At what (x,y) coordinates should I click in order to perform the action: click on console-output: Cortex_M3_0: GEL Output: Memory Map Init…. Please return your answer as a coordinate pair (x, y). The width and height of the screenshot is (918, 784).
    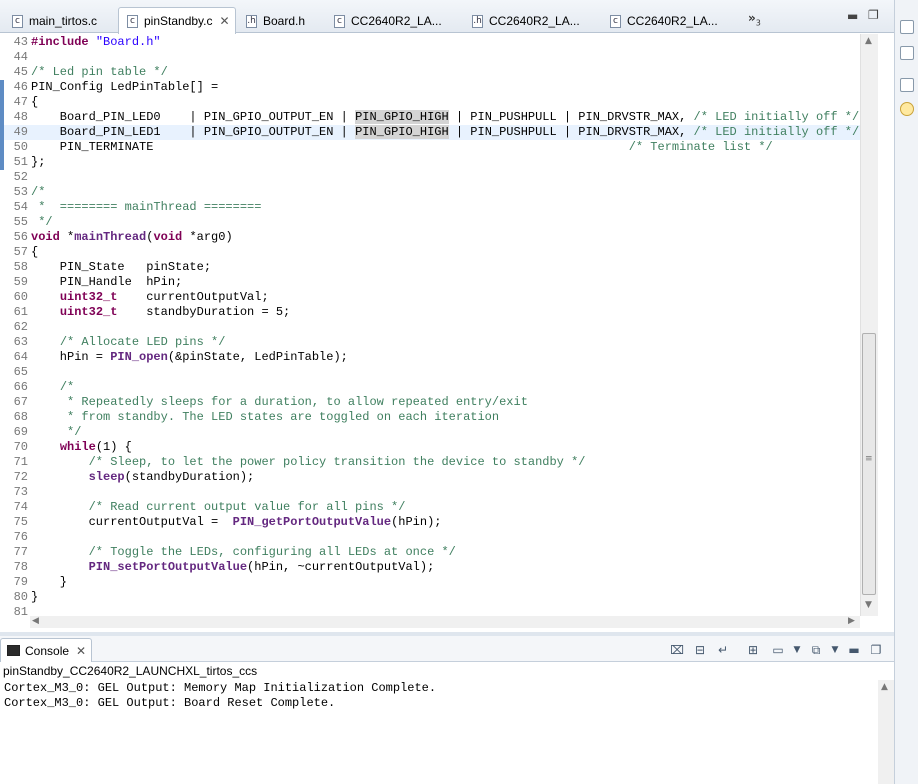
    Looking at the image, I should click on (439, 732).